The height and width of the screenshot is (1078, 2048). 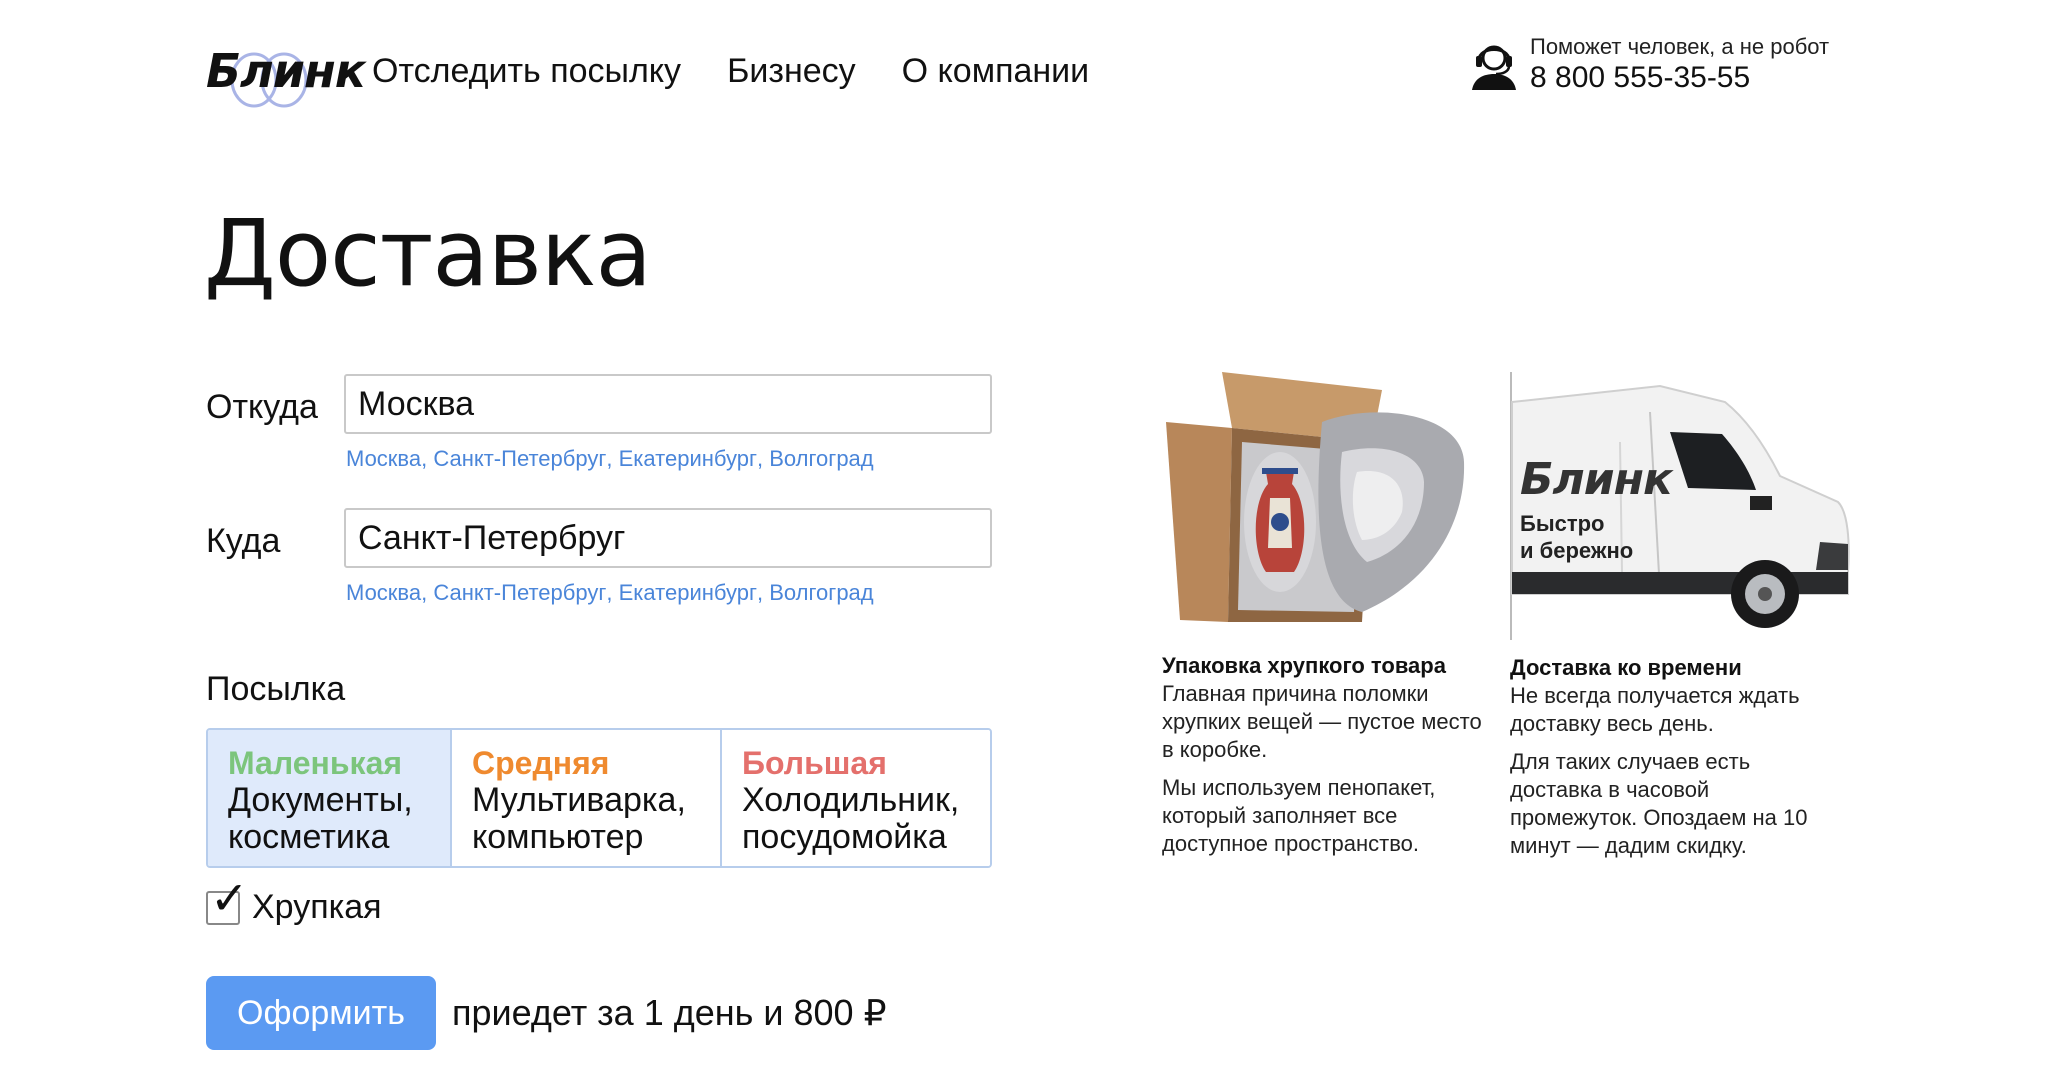 I want to click on from-suggest-spb: Санкт-Петербруг, so click(x=519, y=459).